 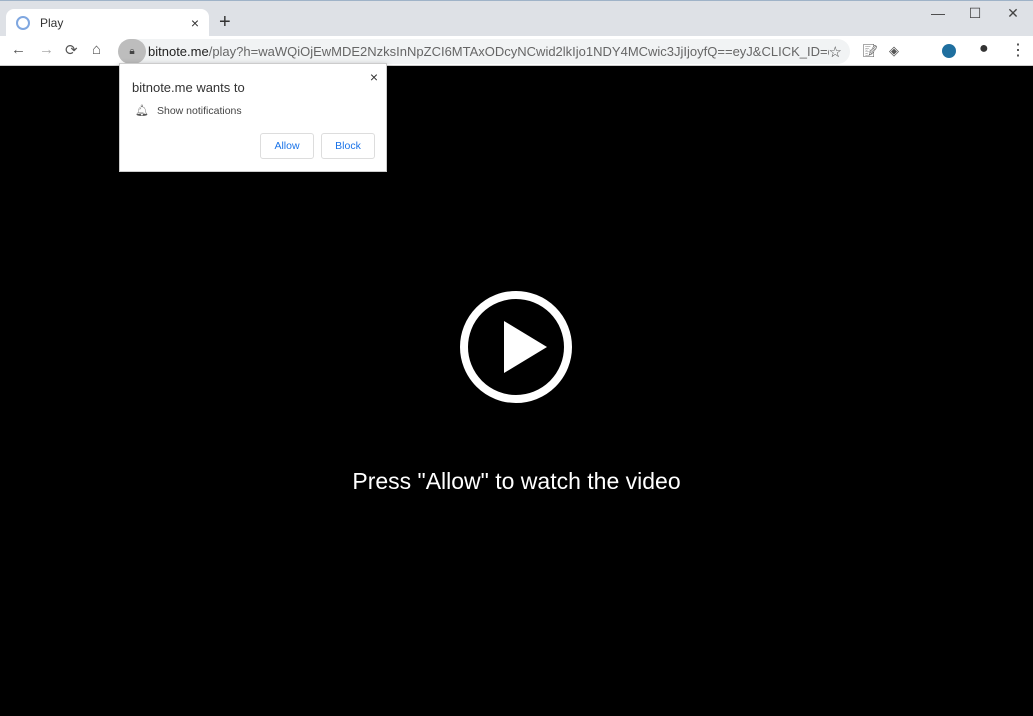 What do you see at coordinates (132, 51) in the screenshot?
I see `lock-icon: 🔒︎` at bounding box center [132, 51].